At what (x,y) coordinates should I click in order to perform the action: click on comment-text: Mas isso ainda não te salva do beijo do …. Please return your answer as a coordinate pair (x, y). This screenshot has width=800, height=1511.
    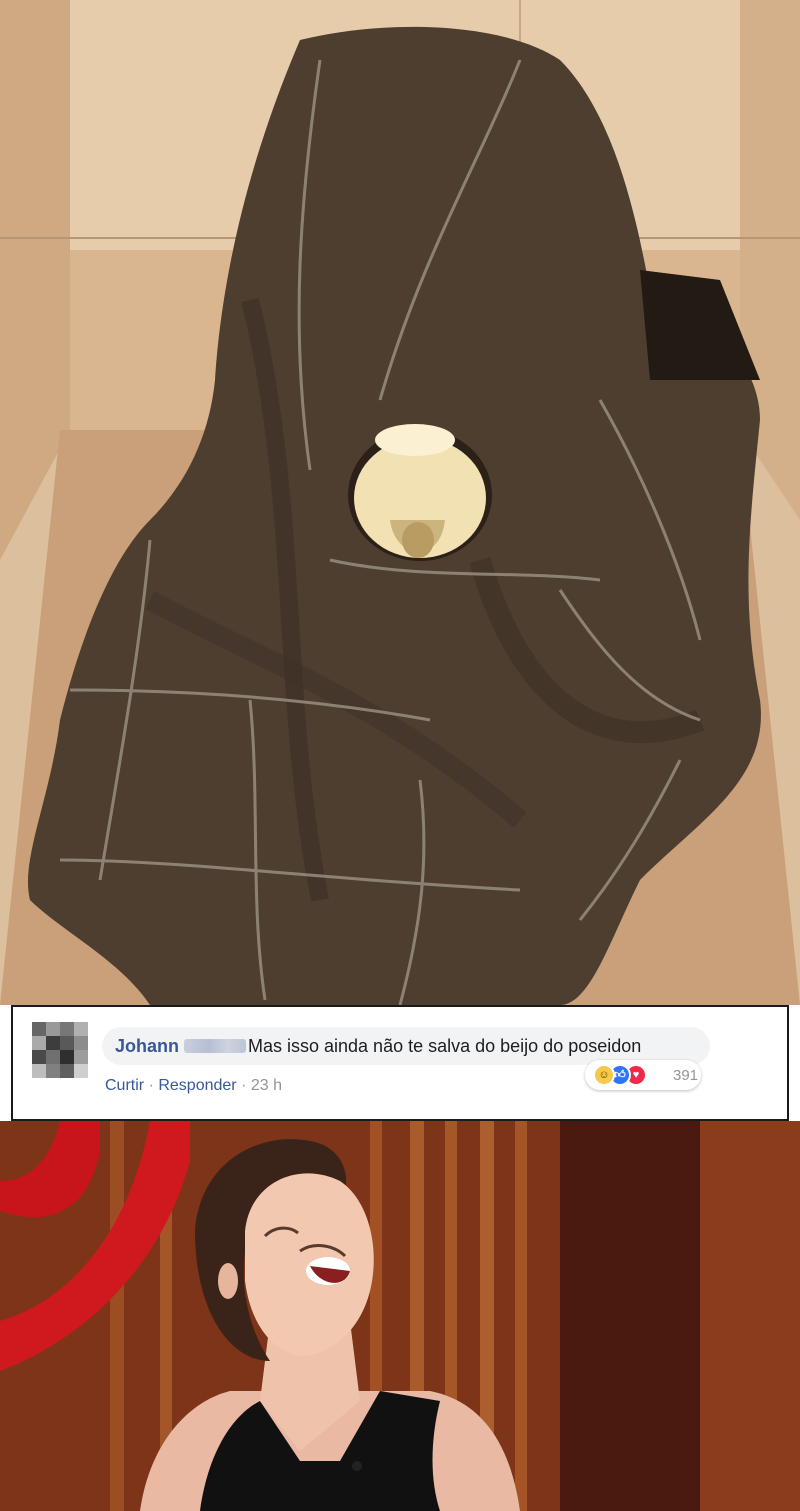
    Looking at the image, I should click on (445, 1046).